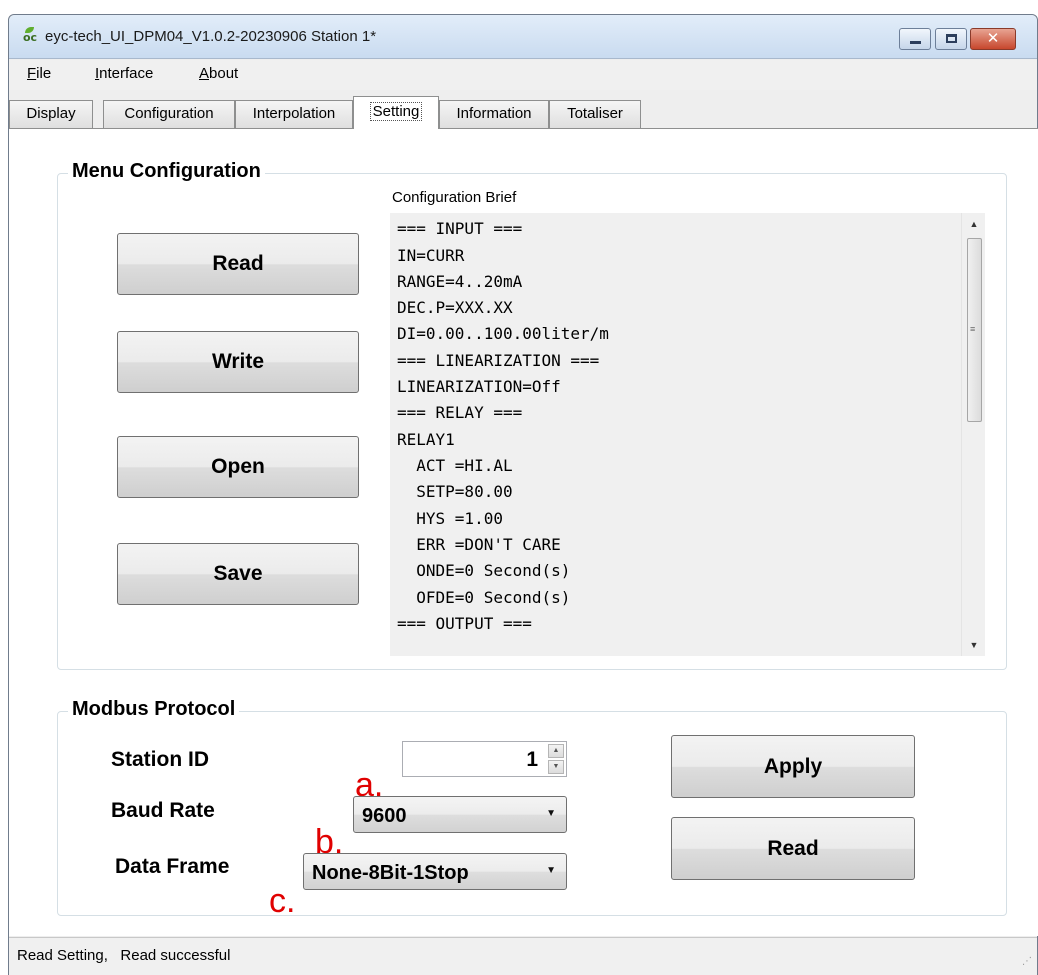 This screenshot has width=1038, height=975. I want to click on menu-interface-label: nterface, so click(126, 73).